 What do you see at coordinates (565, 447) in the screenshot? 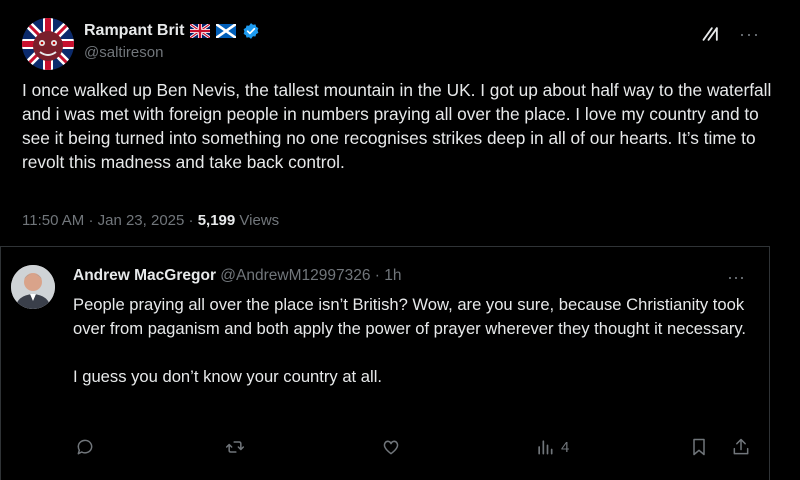
I see `reply-views-count: 4` at bounding box center [565, 447].